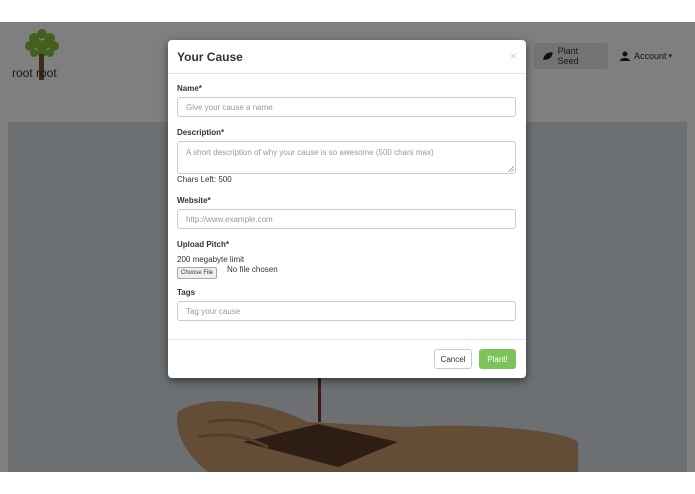 The width and height of the screenshot is (695, 494). I want to click on modal-title: Your Cause, so click(210, 57).